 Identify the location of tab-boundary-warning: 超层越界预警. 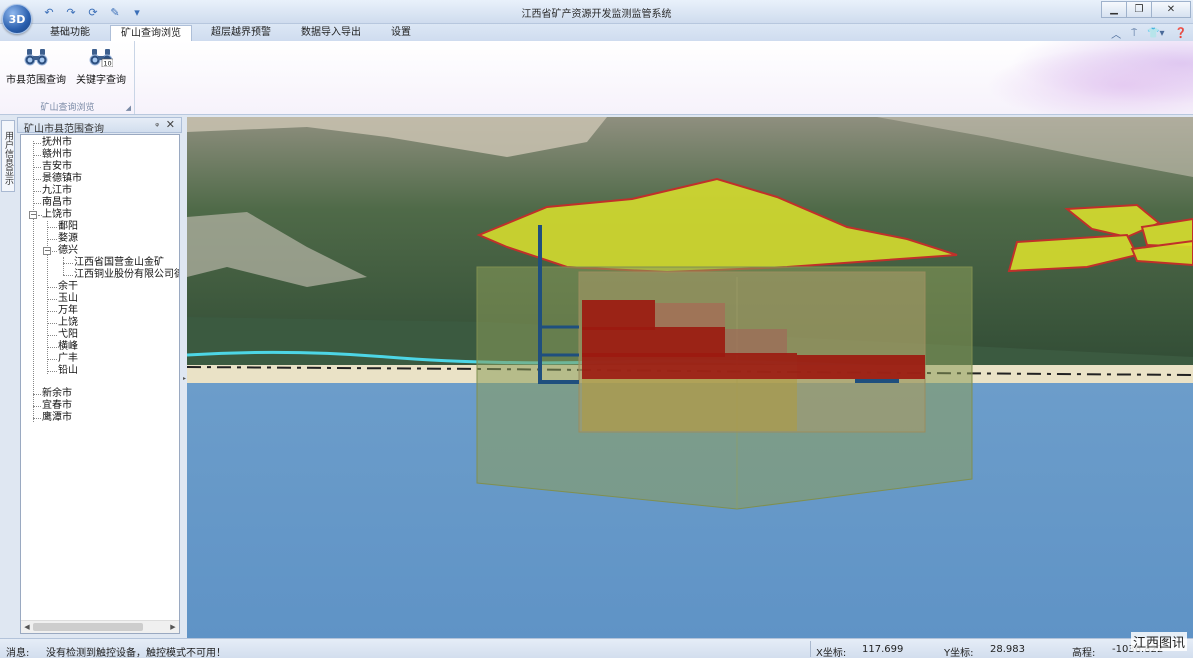
(241, 33).